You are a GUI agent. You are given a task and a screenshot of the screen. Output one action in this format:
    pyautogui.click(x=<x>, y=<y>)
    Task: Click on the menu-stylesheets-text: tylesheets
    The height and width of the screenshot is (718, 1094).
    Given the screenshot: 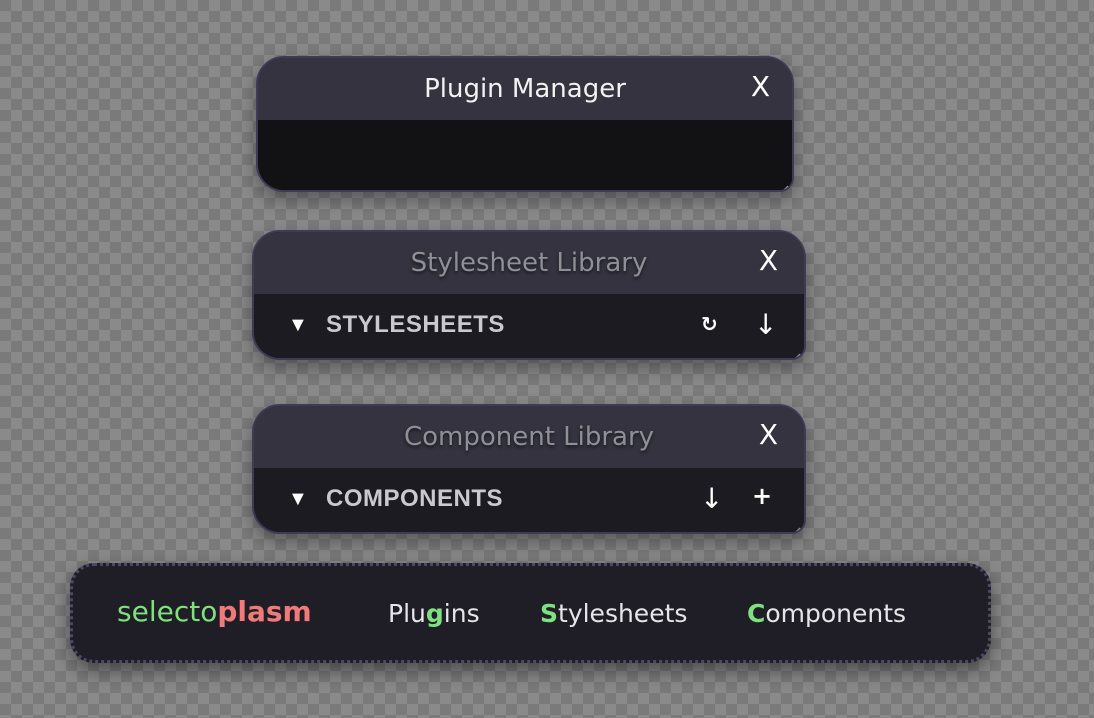 What is the action you would take?
    pyautogui.click(x=623, y=613)
    